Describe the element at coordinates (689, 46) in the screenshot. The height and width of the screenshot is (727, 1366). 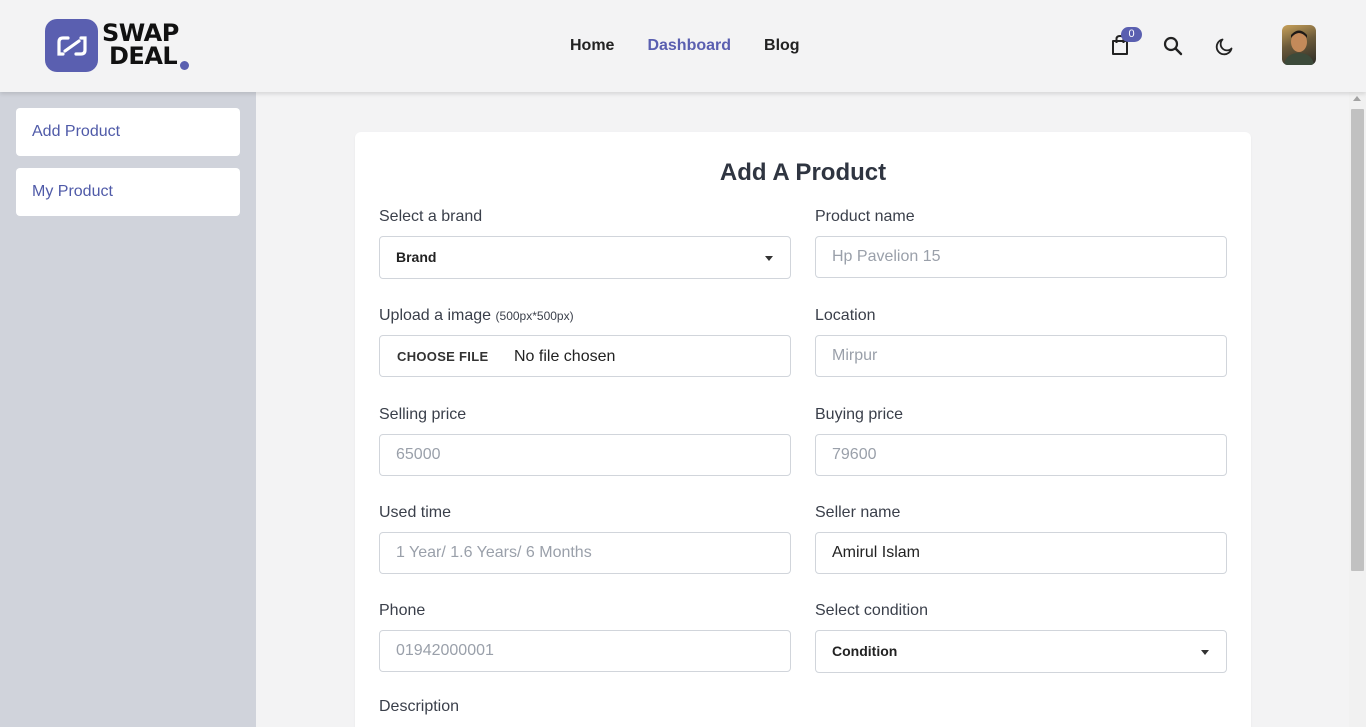
I see `nav-dashboard: Dashboard` at that location.